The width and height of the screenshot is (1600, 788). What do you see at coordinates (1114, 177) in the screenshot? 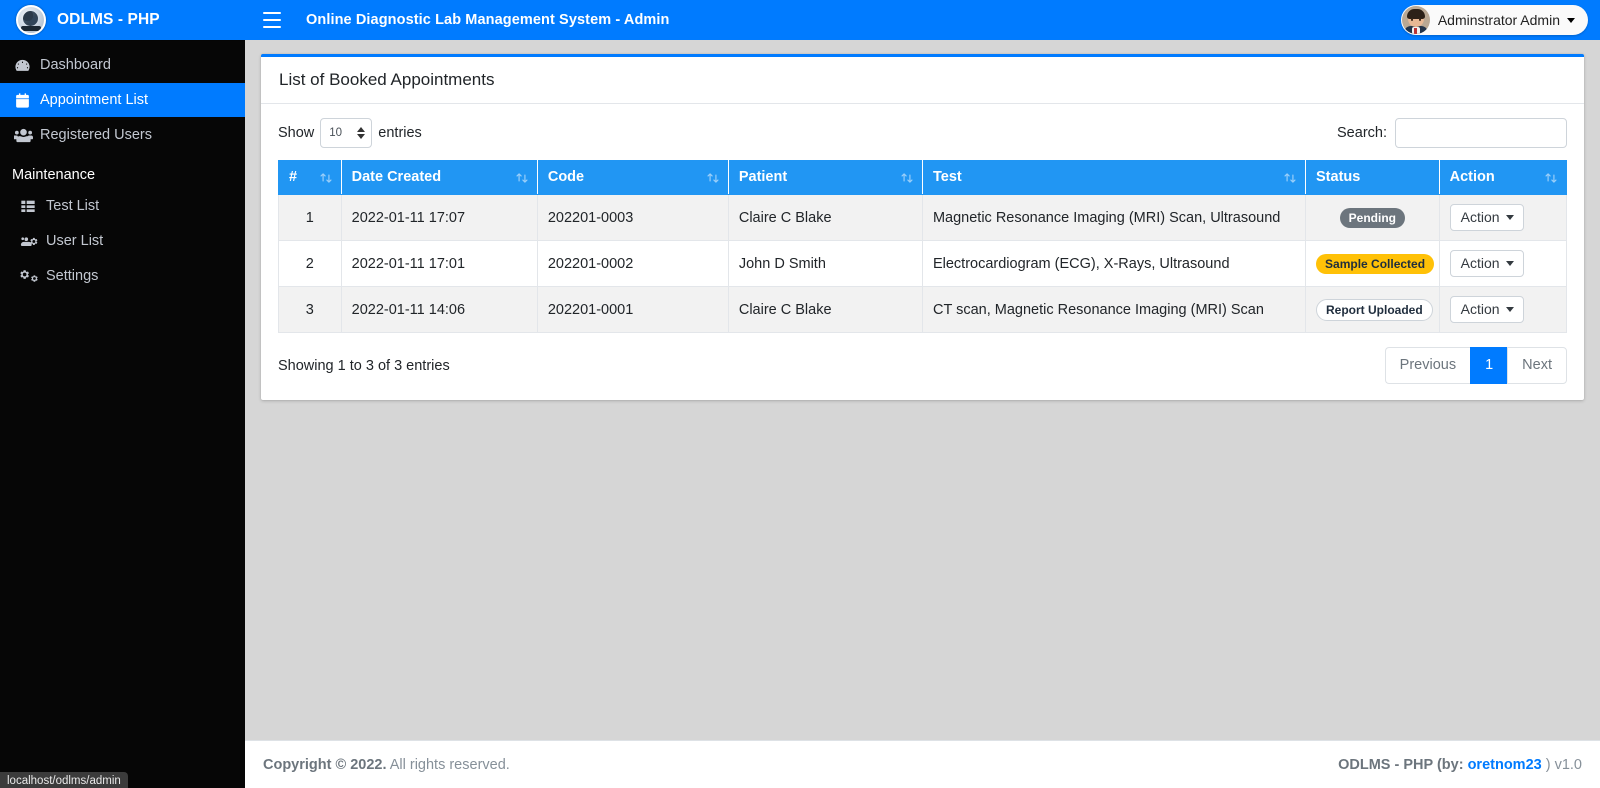
I see `column-header-test: Test` at bounding box center [1114, 177].